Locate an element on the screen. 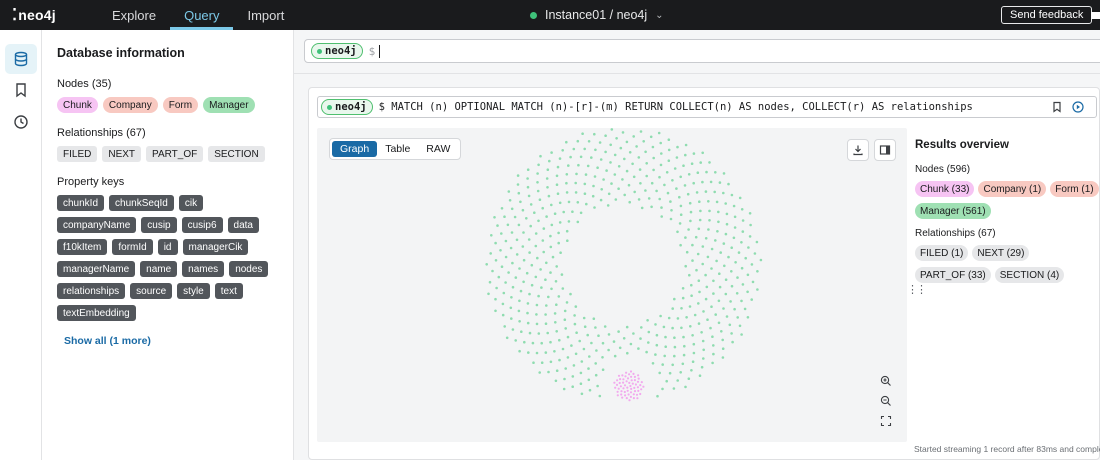 Image resolution: width=1100 pixels, height=460 pixels. node-label-chip: Form is located at coordinates (180, 105).